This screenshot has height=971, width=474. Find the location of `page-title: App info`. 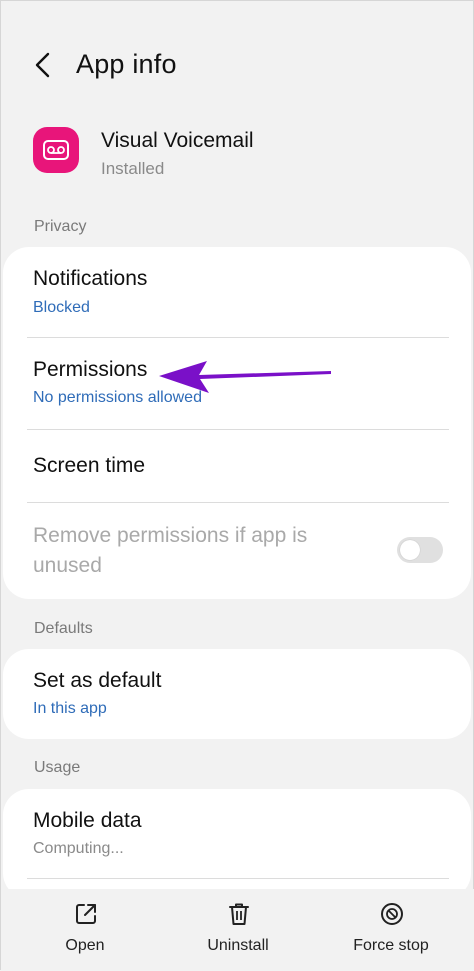

page-title: App info is located at coordinates (126, 64).